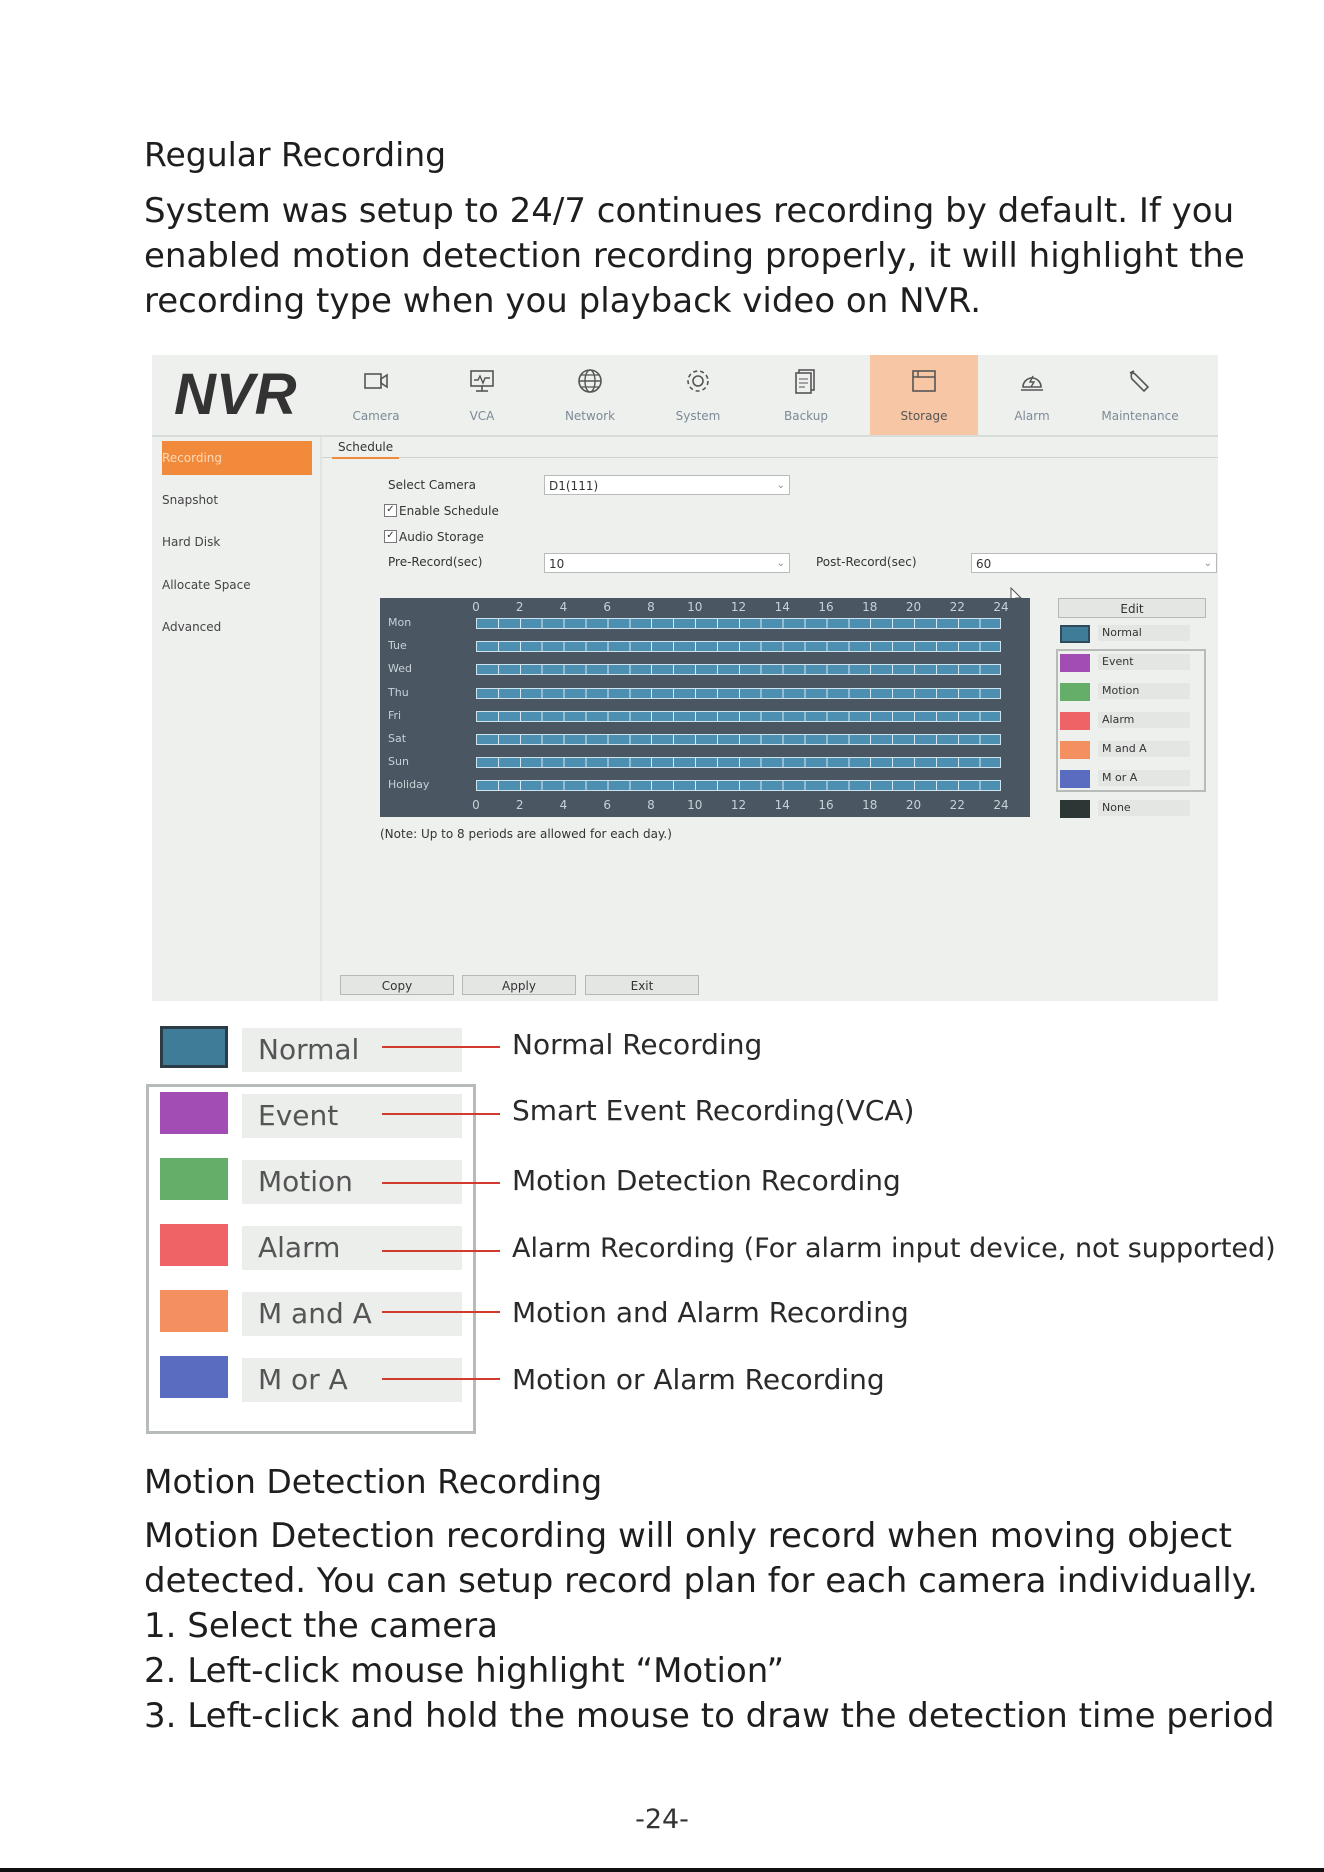 Image resolution: width=1324 pixels, height=1872 pixels. Describe the element at coordinates (295, 154) in the screenshot. I see `section-heading-regular-recording: Regular Recording` at that location.